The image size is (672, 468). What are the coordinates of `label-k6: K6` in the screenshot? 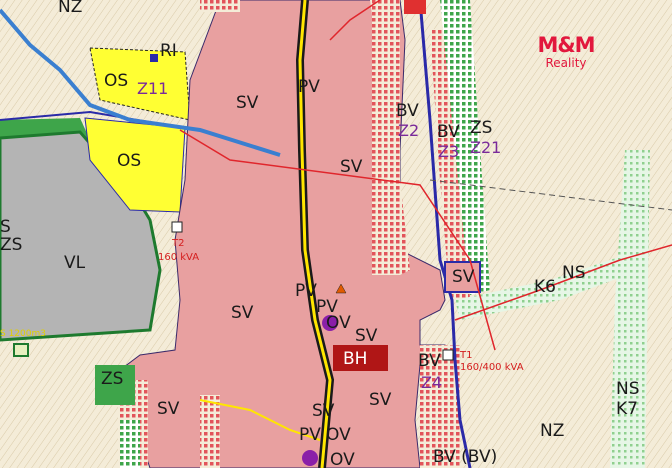 It's located at (545, 287).